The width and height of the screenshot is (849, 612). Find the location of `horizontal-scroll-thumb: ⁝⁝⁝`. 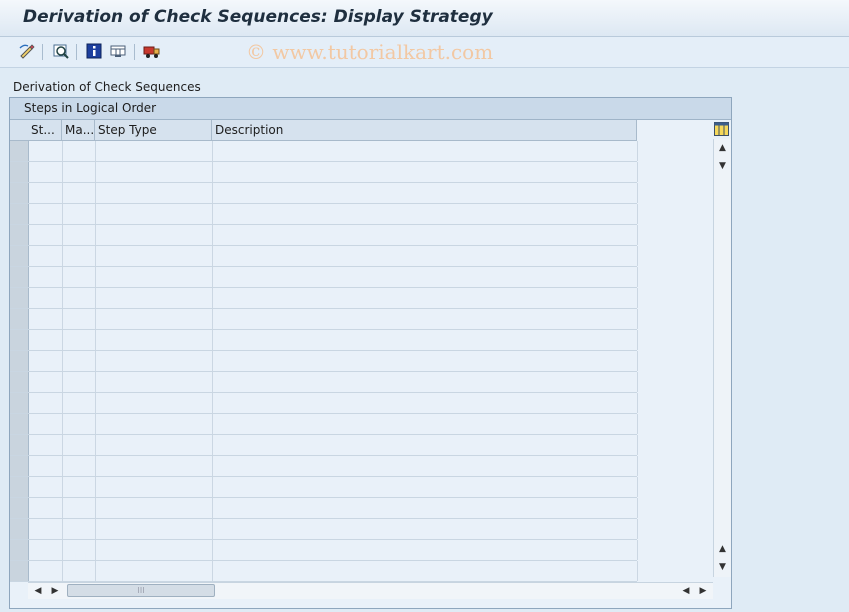

horizontal-scroll-thumb: ⁝⁝⁝ is located at coordinates (141, 590).